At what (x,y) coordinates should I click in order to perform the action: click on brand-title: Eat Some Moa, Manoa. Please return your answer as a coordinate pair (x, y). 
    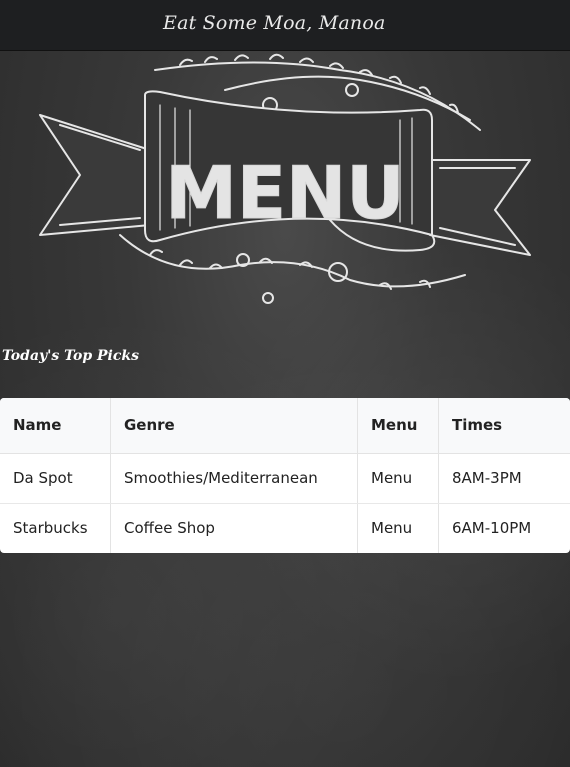
    Looking at the image, I should click on (274, 23).